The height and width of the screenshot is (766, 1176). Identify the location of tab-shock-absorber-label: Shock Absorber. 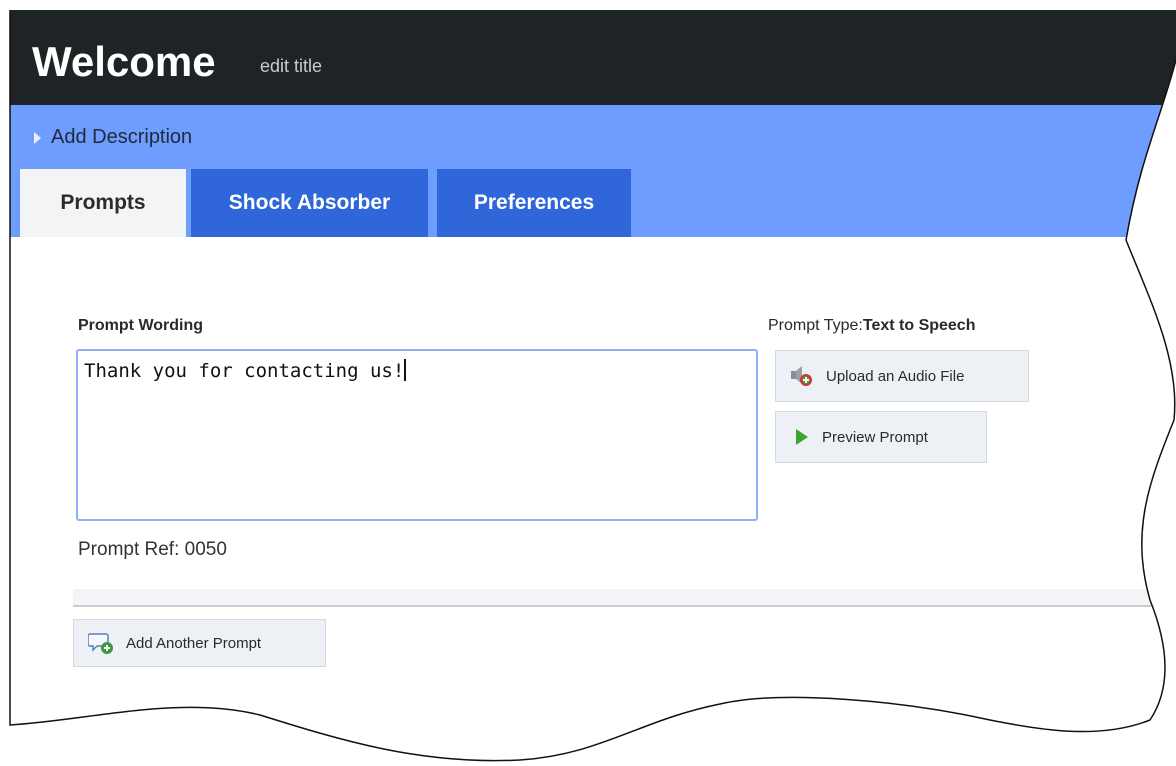
(309, 202).